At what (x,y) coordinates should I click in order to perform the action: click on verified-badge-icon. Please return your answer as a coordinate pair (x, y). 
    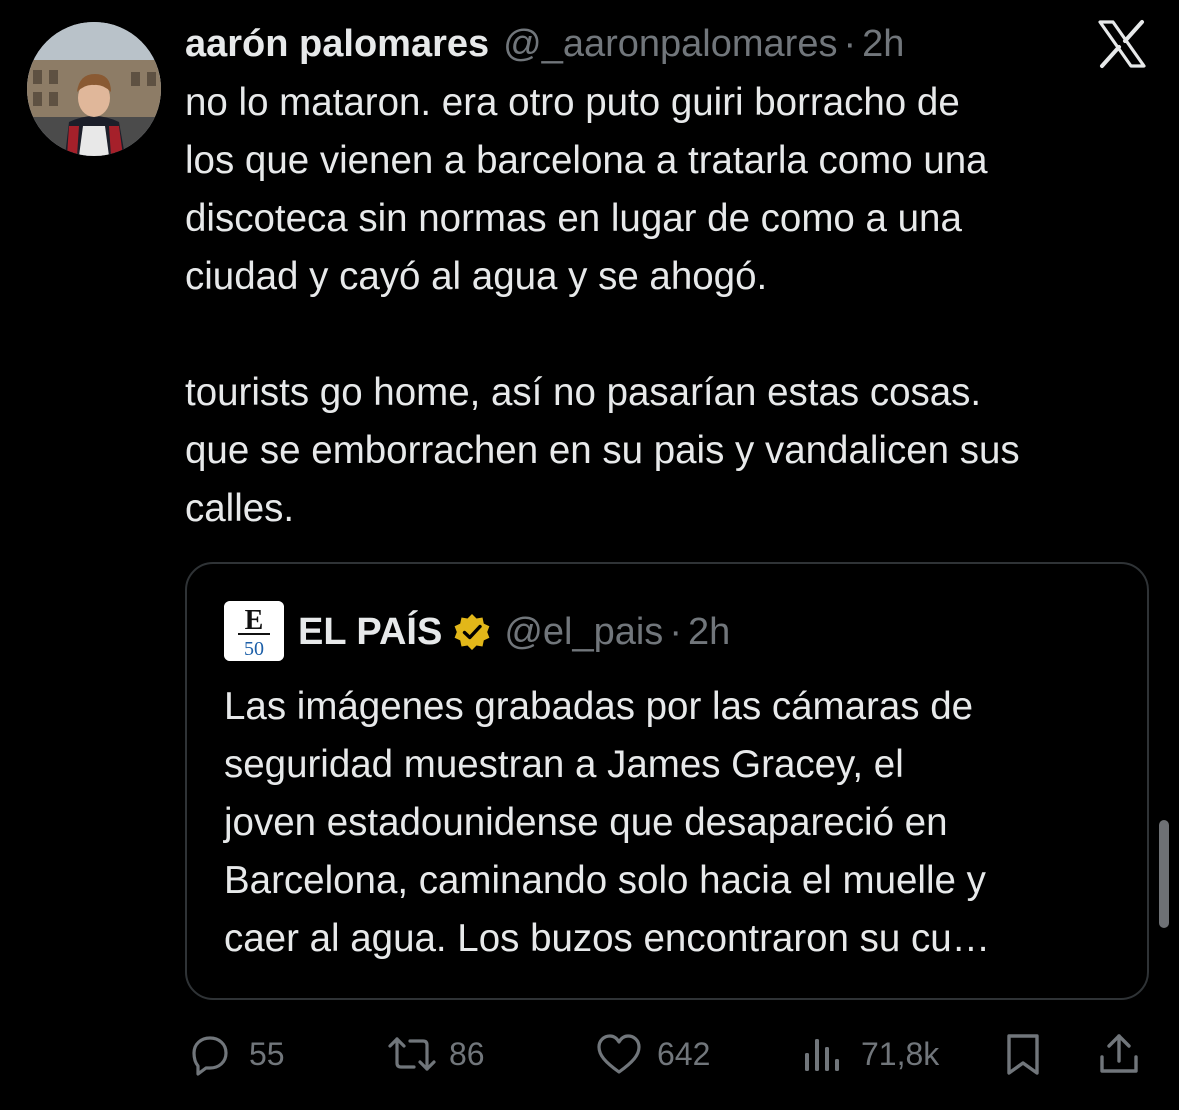
    Looking at the image, I should click on (472, 632).